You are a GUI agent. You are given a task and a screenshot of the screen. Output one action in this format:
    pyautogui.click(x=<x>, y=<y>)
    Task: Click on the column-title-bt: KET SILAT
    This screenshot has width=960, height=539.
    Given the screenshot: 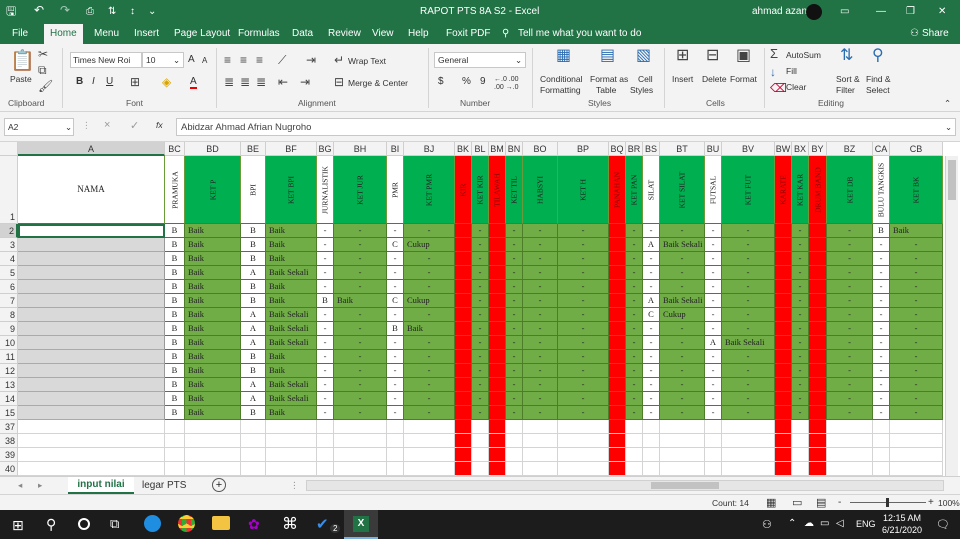 What is the action you would take?
    pyautogui.click(x=682, y=190)
    